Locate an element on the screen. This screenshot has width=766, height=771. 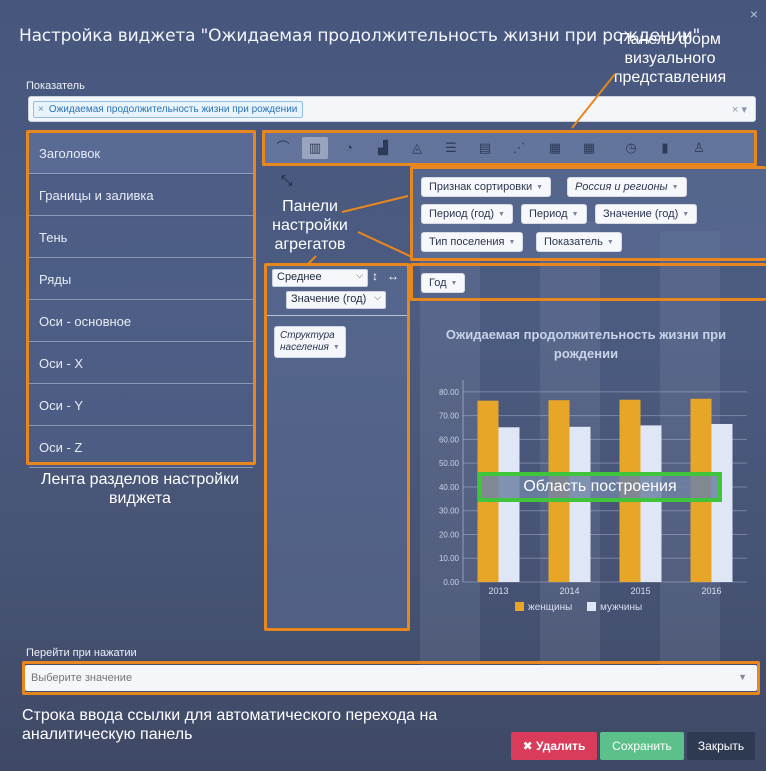
y-tick-label: 0.00 is located at coordinates (451, 582).